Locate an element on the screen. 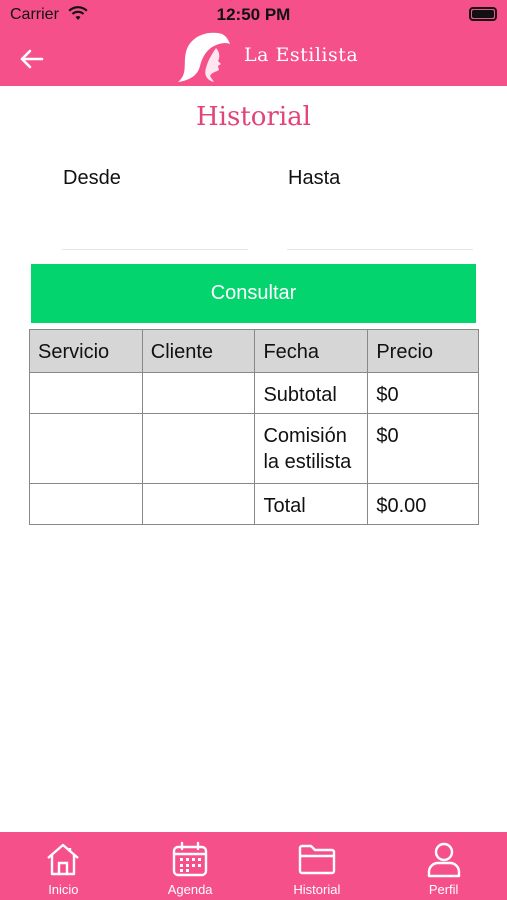 The width and height of the screenshot is (507, 900). status-bar: Carrier 12:50 PM is located at coordinates (253, 15).